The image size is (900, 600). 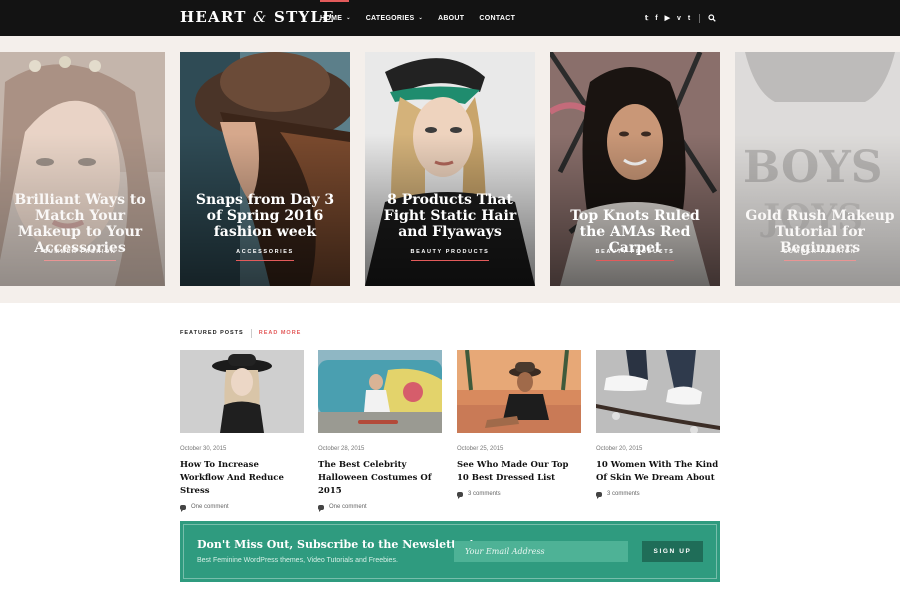 What do you see at coordinates (251, 333) in the screenshot?
I see `featured-divider` at bounding box center [251, 333].